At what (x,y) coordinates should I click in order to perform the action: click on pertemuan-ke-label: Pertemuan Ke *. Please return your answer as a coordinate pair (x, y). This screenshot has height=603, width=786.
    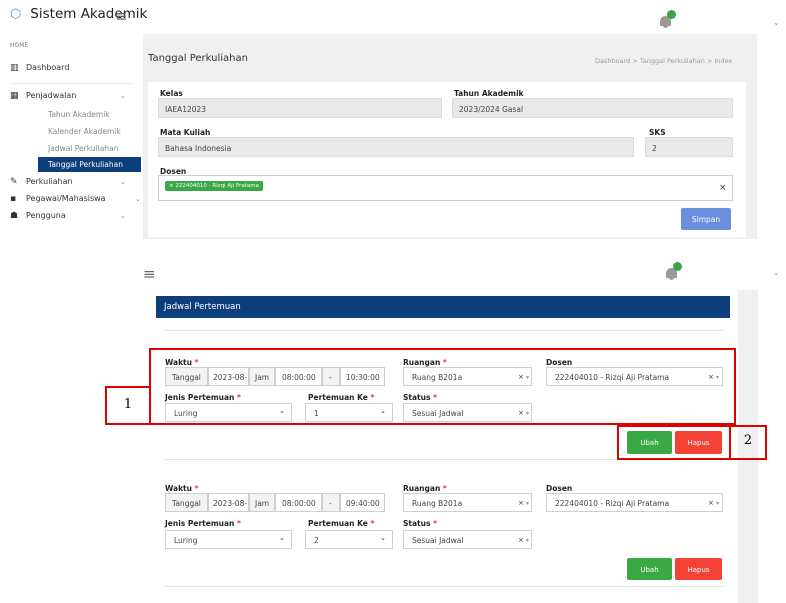
    Looking at the image, I should click on (341, 523).